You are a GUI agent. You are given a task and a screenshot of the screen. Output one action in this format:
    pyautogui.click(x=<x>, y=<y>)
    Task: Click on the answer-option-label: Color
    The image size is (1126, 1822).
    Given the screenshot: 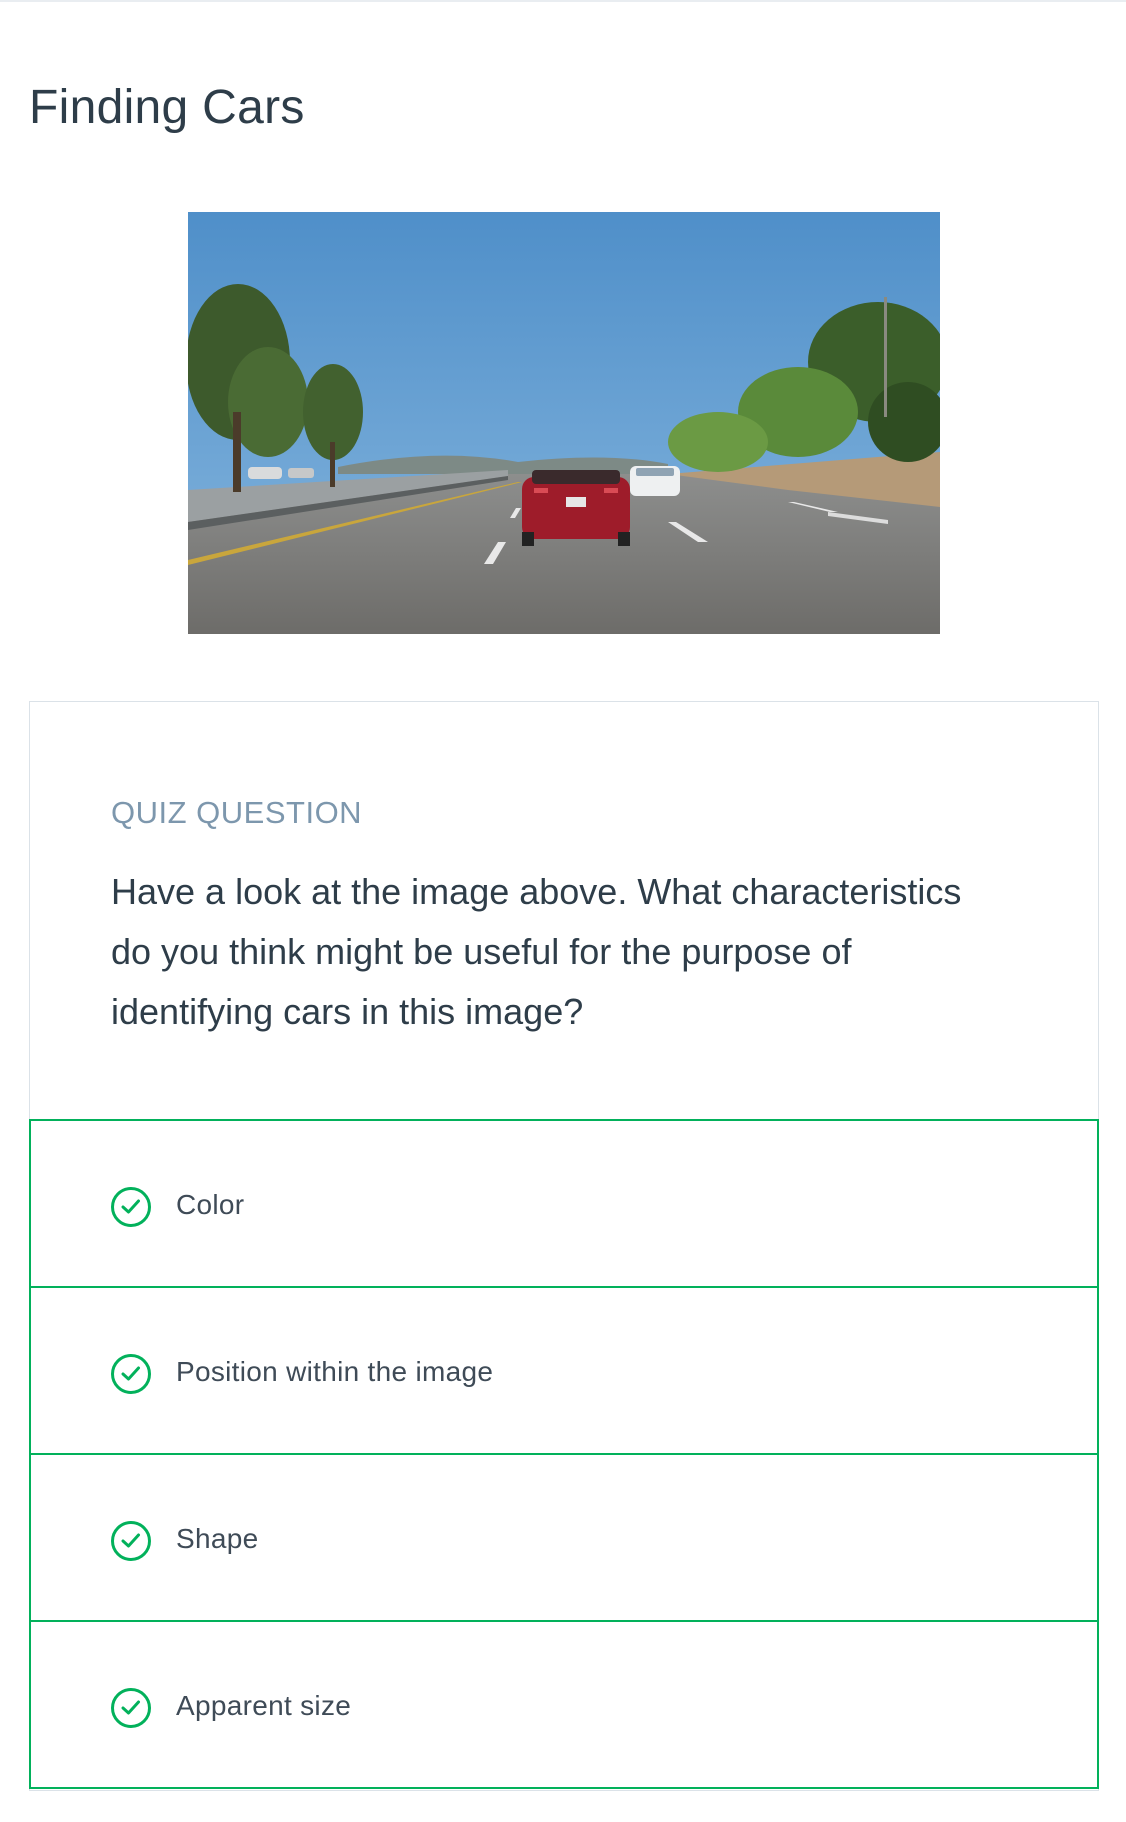 What is the action you would take?
    pyautogui.click(x=210, y=1204)
    